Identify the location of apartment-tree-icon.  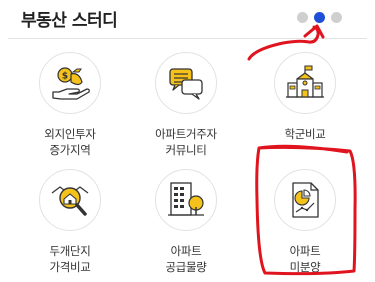
(186, 199).